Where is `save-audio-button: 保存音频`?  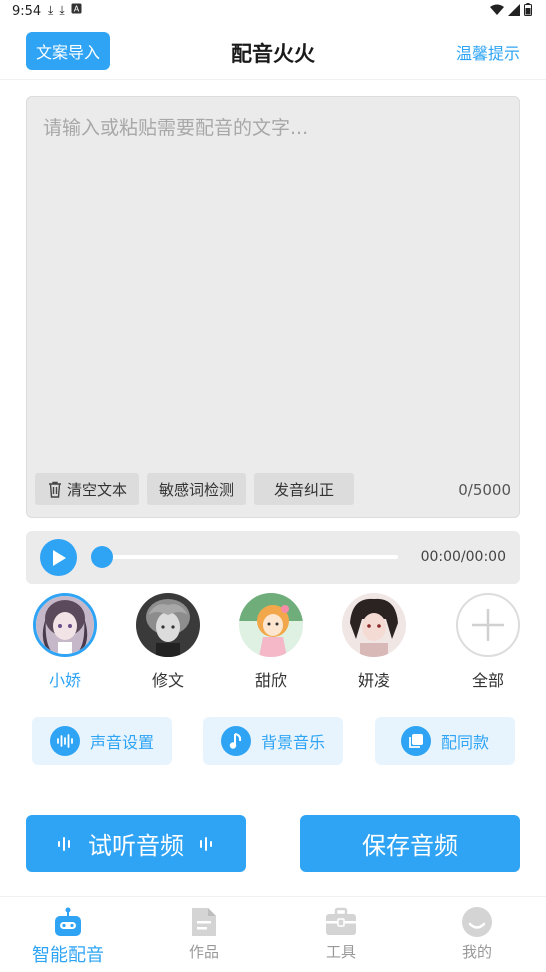 save-audio-button: 保存音频 is located at coordinates (410, 843).